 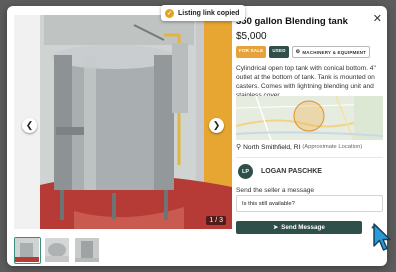 I want to click on image-counter: 1 / 3, so click(x=216, y=220).